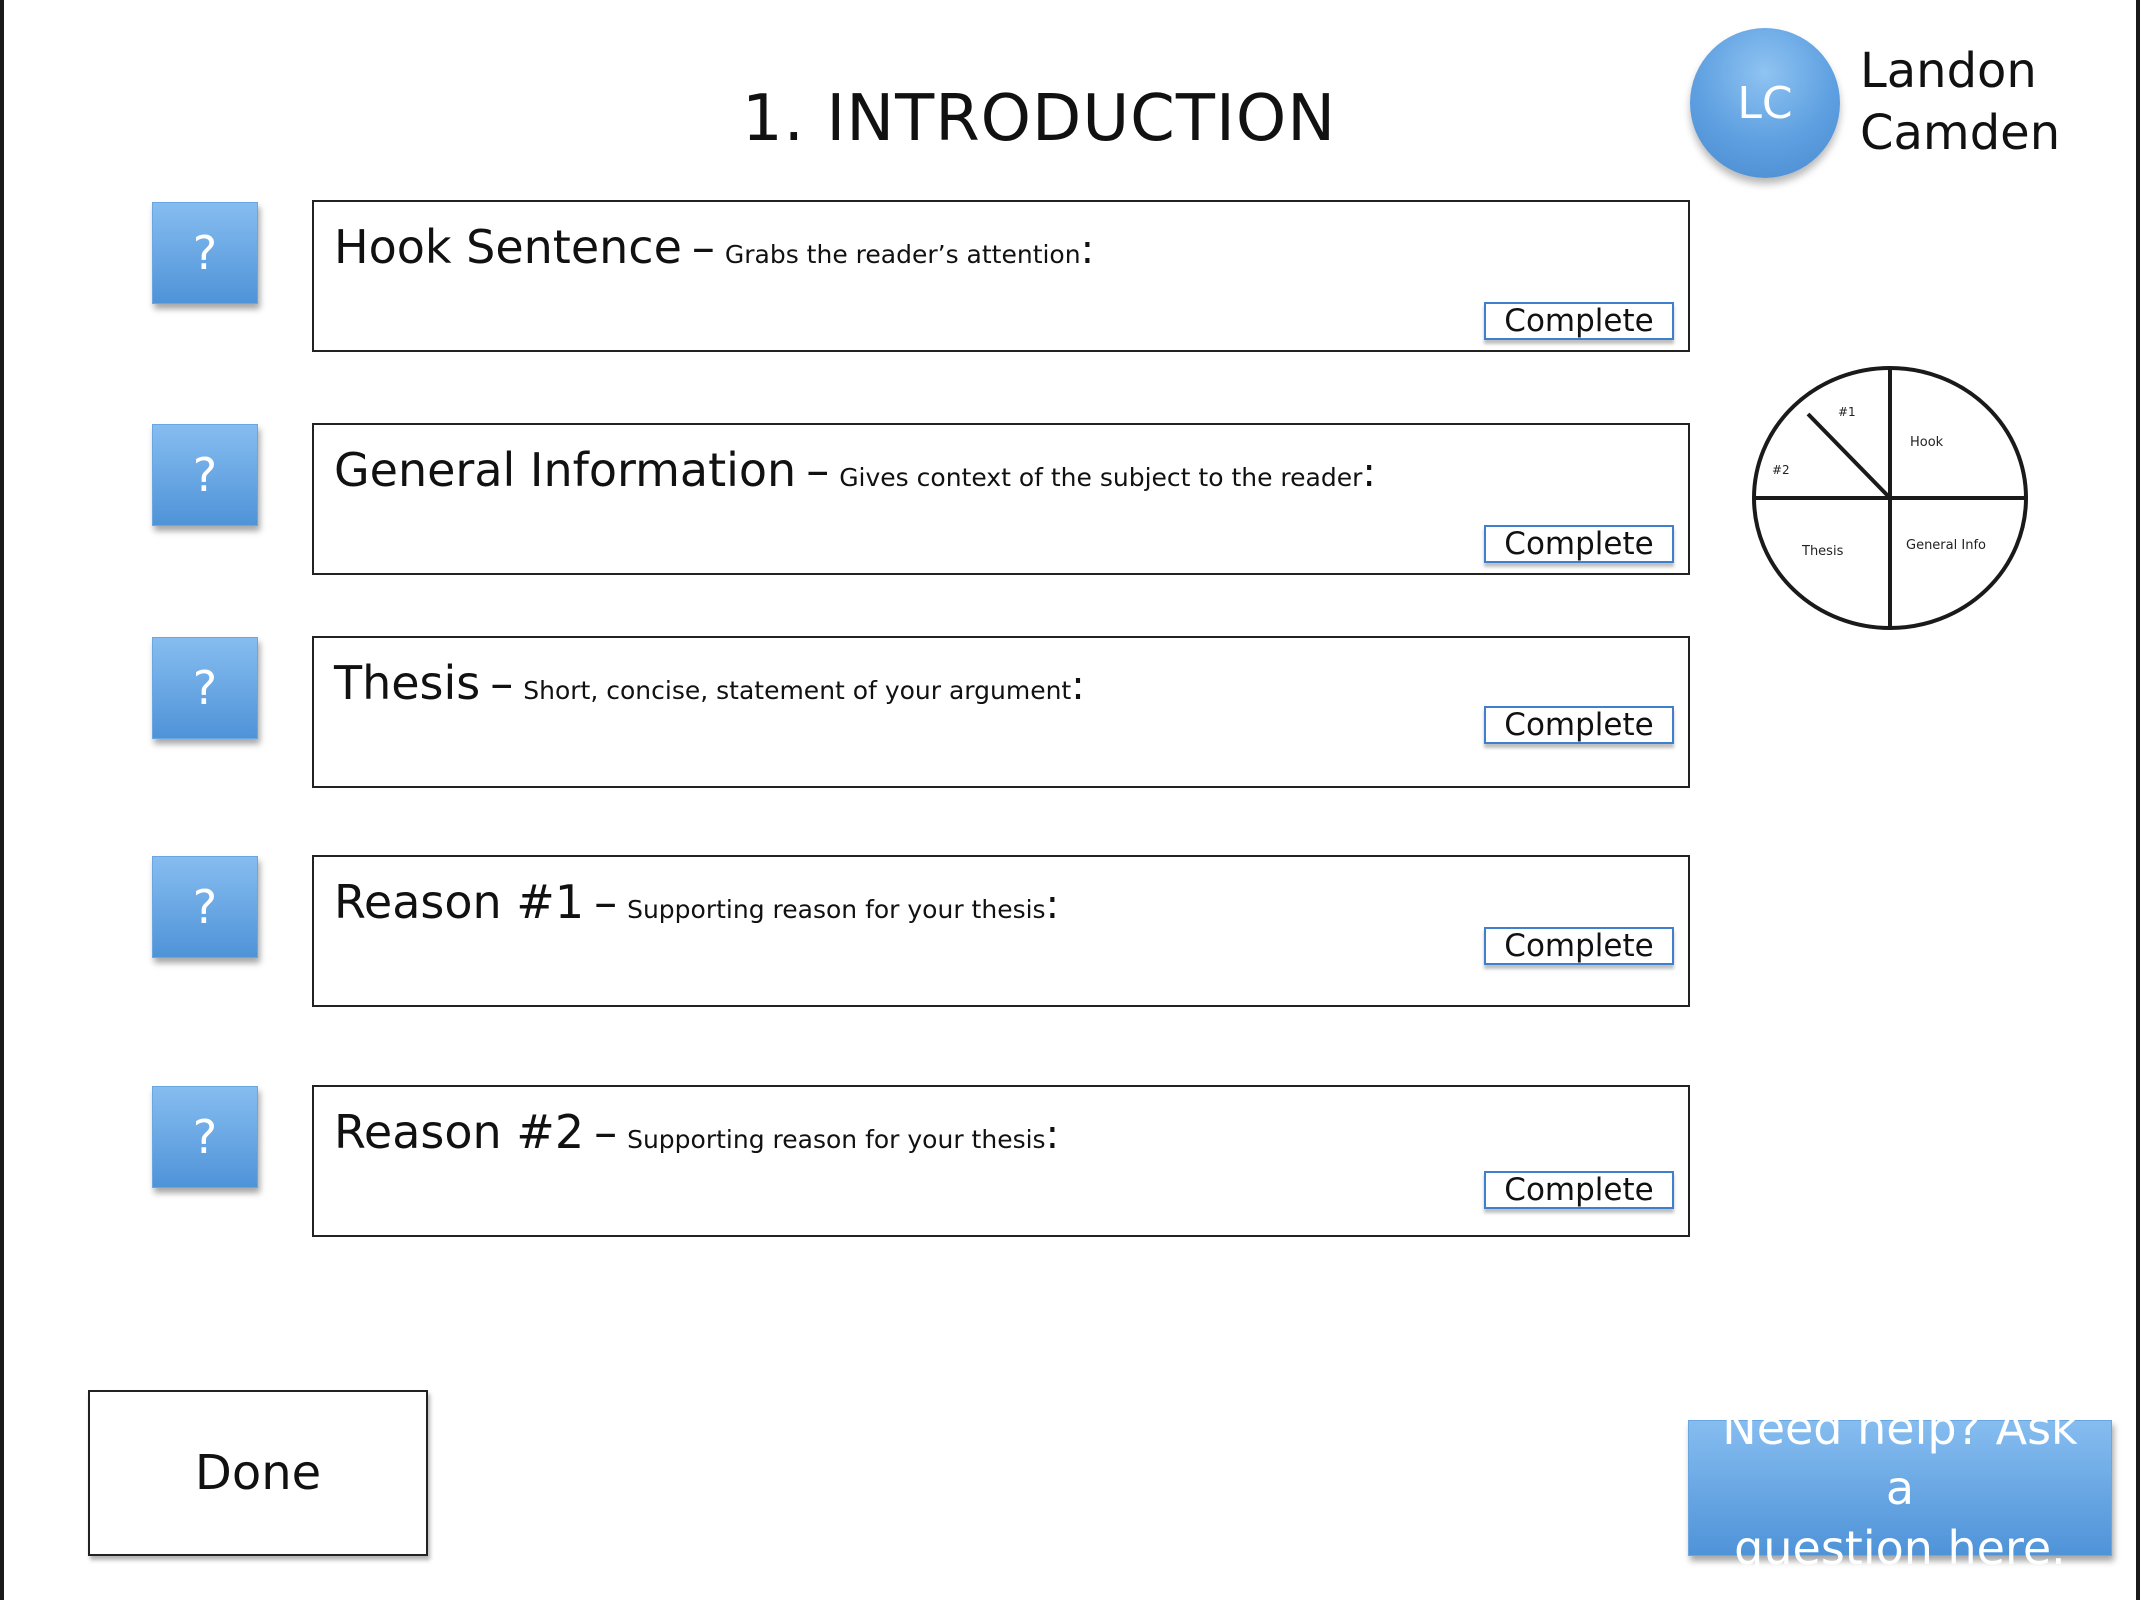 The image size is (2140, 1600). What do you see at coordinates (1927, 442) in the screenshot?
I see `pie-label-hook: Hook` at bounding box center [1927, 442].